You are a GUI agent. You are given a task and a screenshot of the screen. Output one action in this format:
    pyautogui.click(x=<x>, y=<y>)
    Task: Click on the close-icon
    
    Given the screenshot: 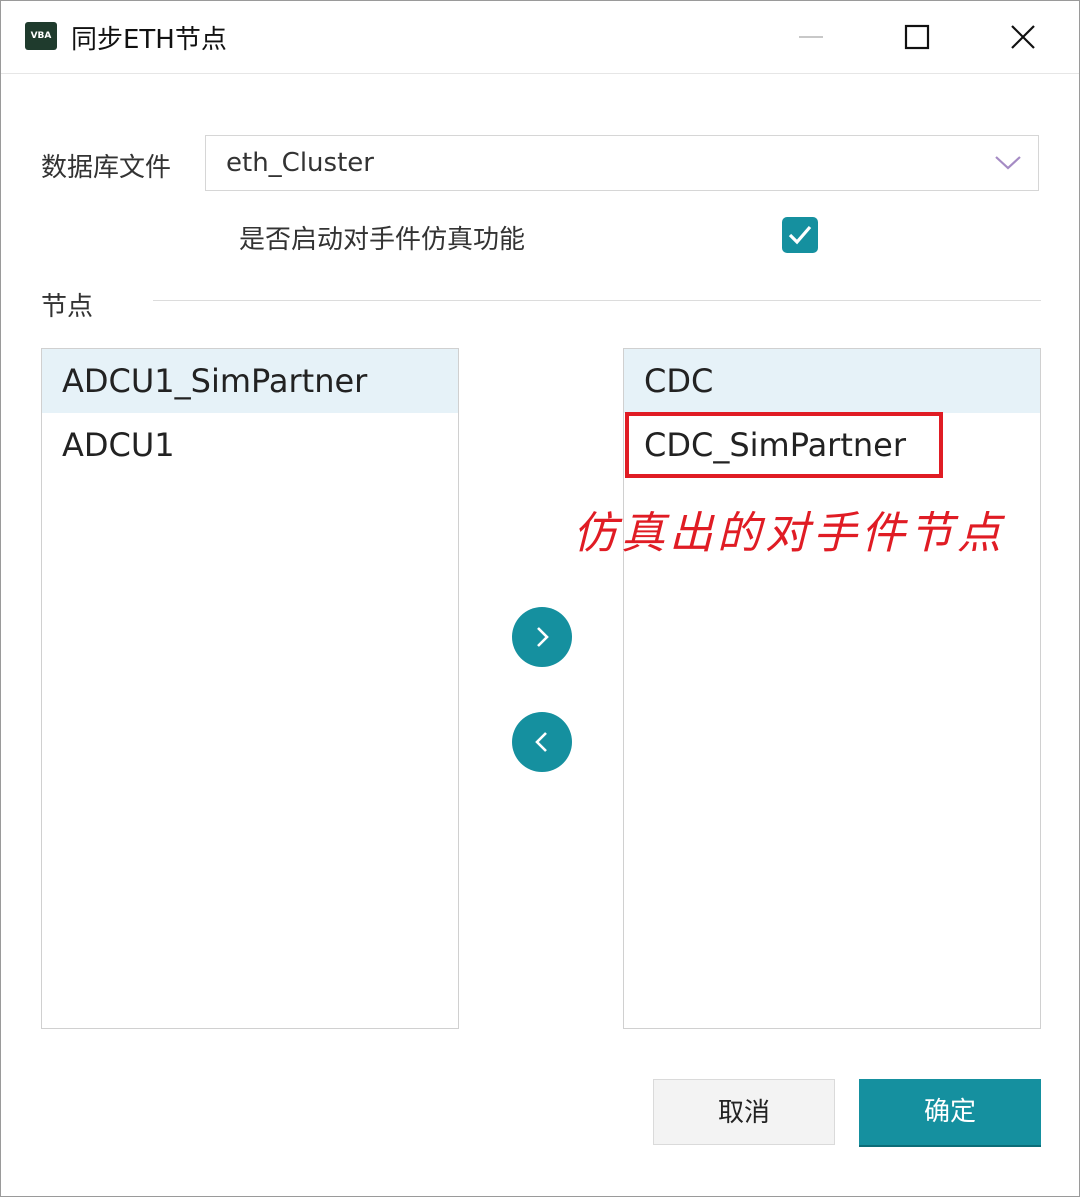 What is the action you would take?
    pyautogui.click(x=1023, y=37)
    